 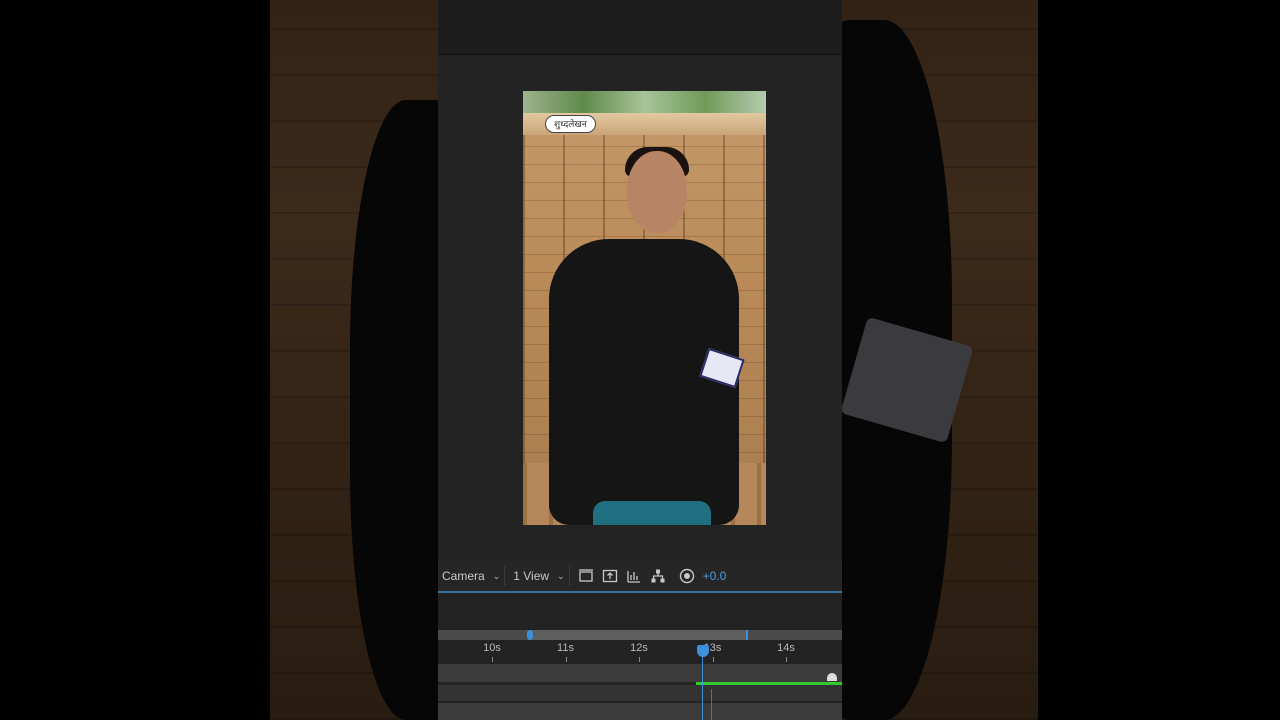 What do you see at coordinates (639, 648) in the screenshot?
I see `ruler-tick-label: 12s` at bounding box center [639, 648].